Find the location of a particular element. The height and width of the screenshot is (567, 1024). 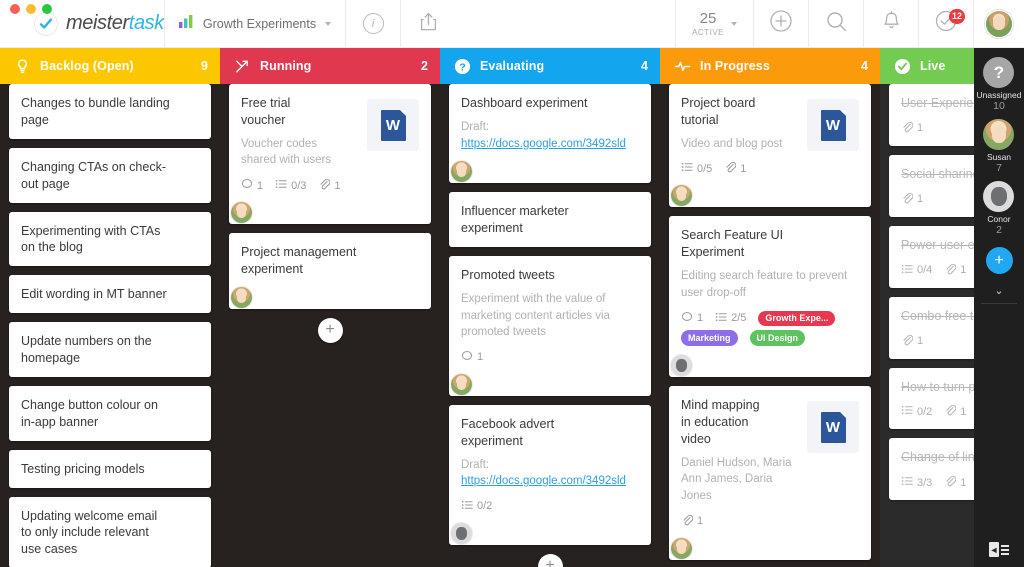

column-header-in-progress: In Progress 4 is located at coordinates (770, 66).